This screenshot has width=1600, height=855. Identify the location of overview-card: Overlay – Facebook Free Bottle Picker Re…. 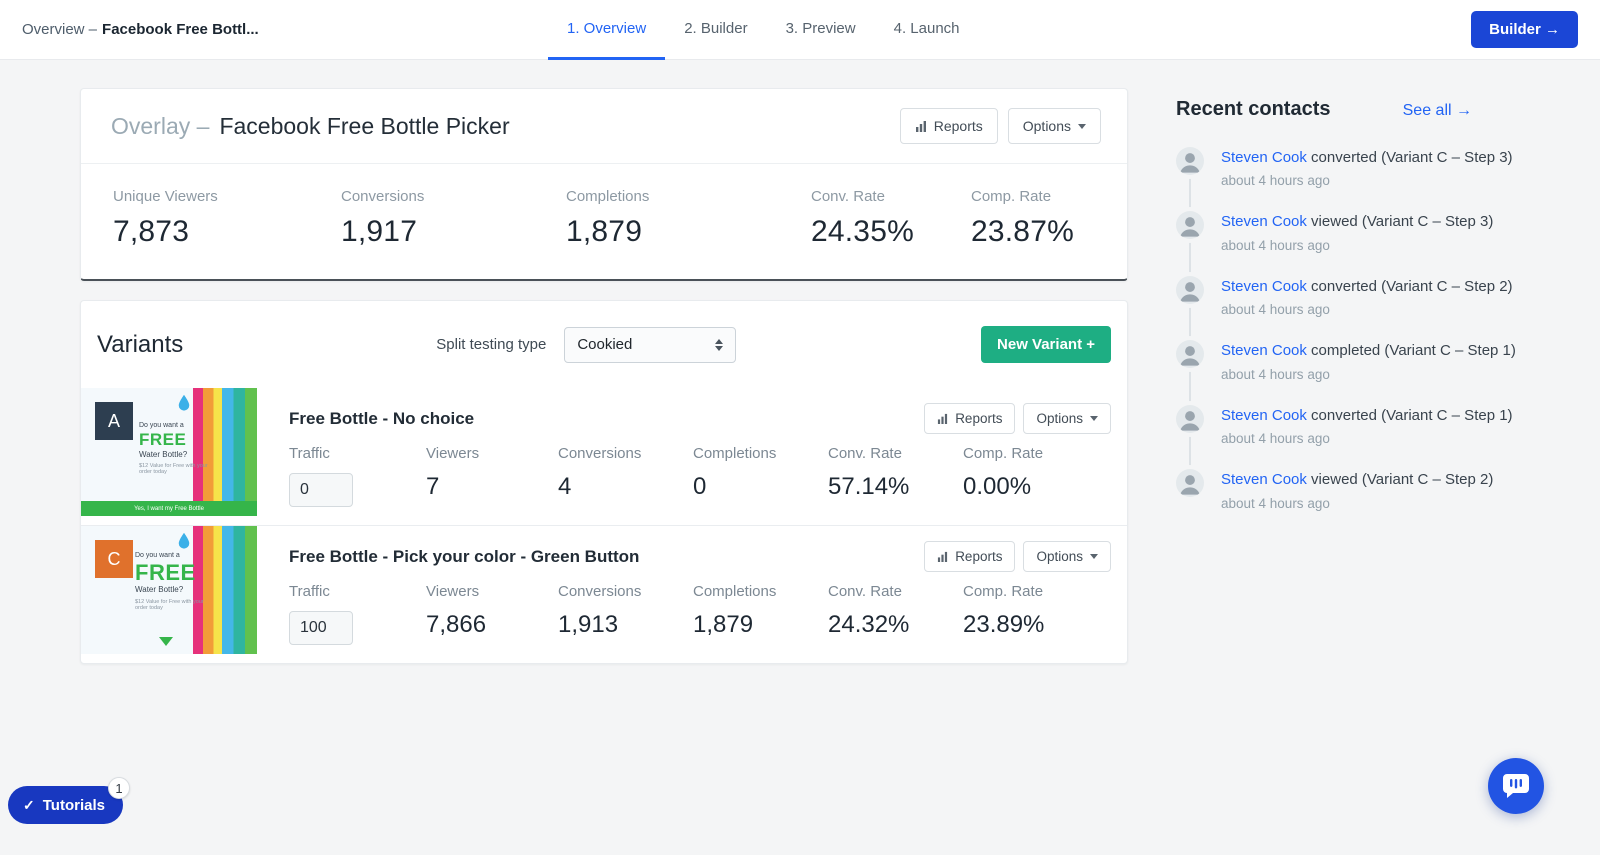
(604, 184).